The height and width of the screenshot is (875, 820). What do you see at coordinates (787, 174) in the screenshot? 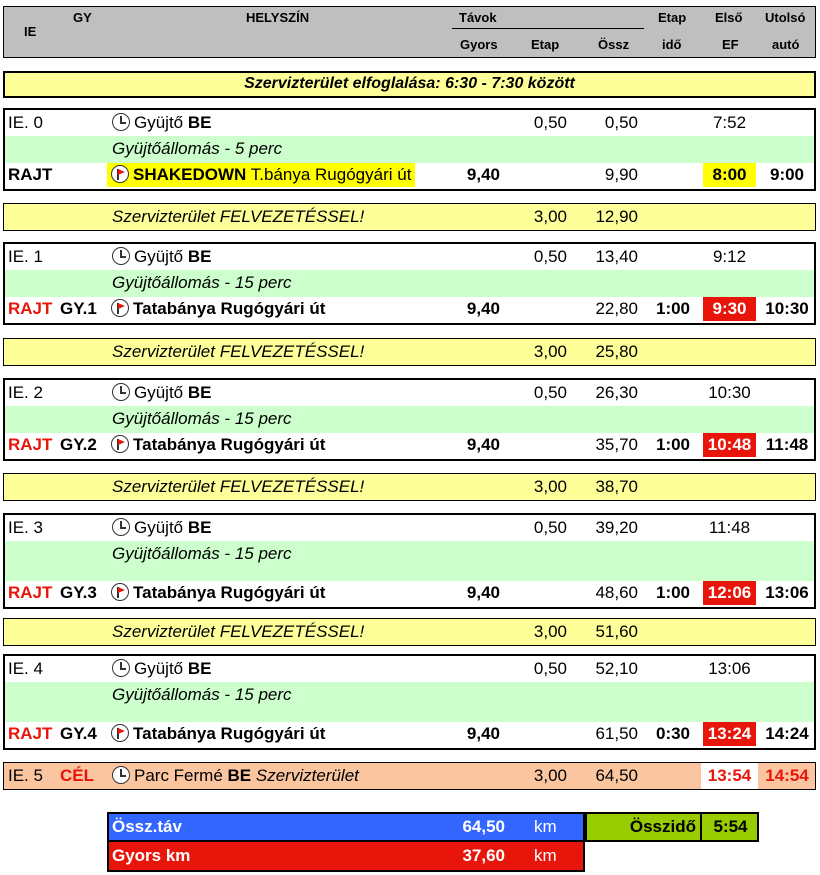
I see `rajt-utolso: 9:00` at bounding box center [787, 174].